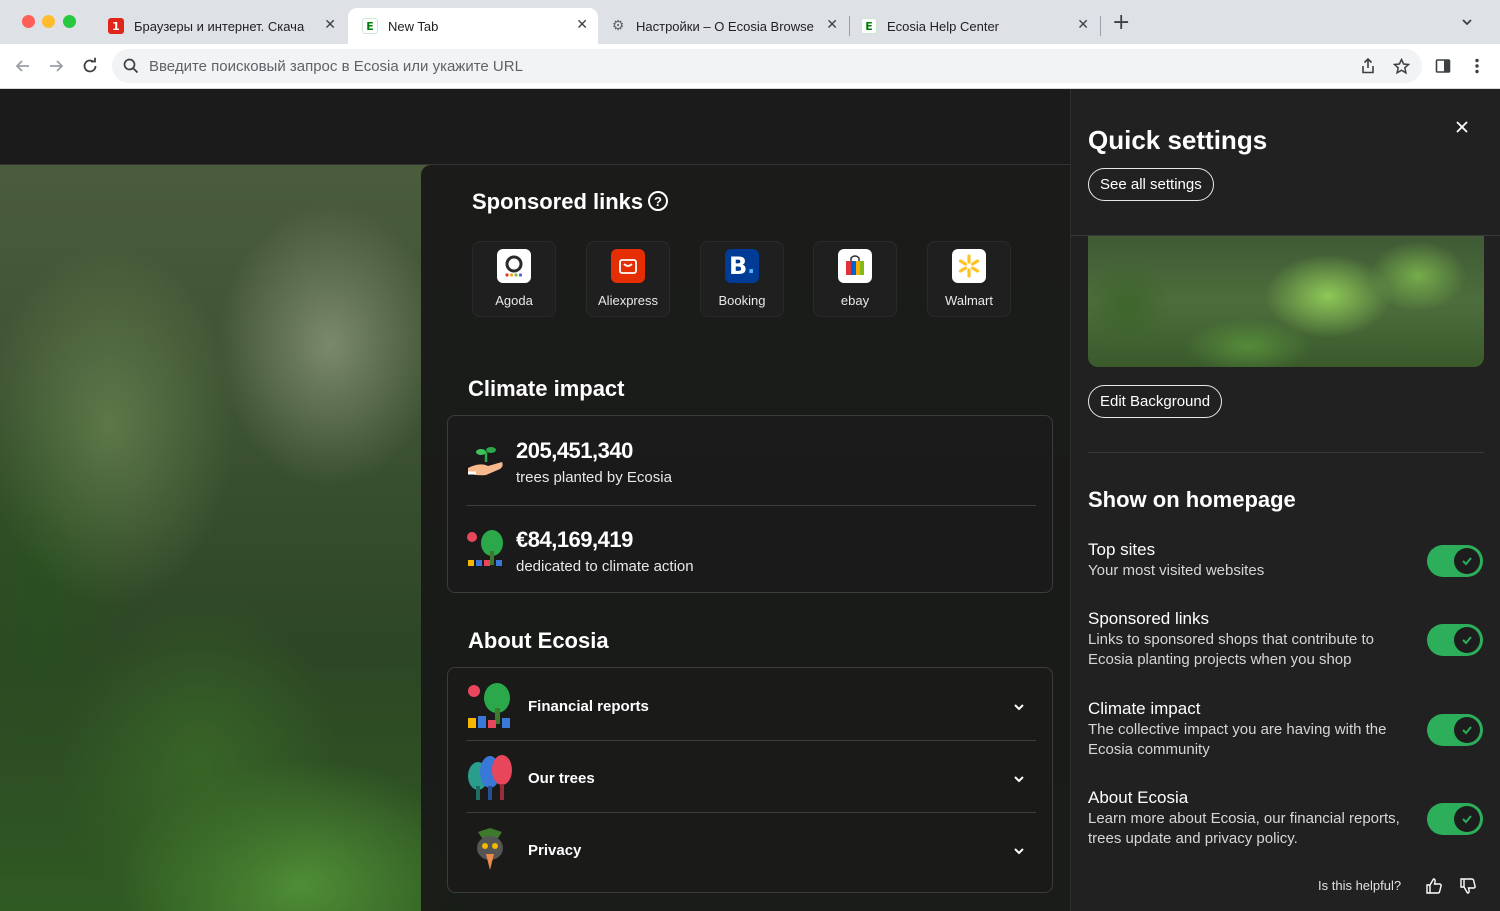  I want to click on site-tile-aliexpress: Aliexpress, so click(628, 279).